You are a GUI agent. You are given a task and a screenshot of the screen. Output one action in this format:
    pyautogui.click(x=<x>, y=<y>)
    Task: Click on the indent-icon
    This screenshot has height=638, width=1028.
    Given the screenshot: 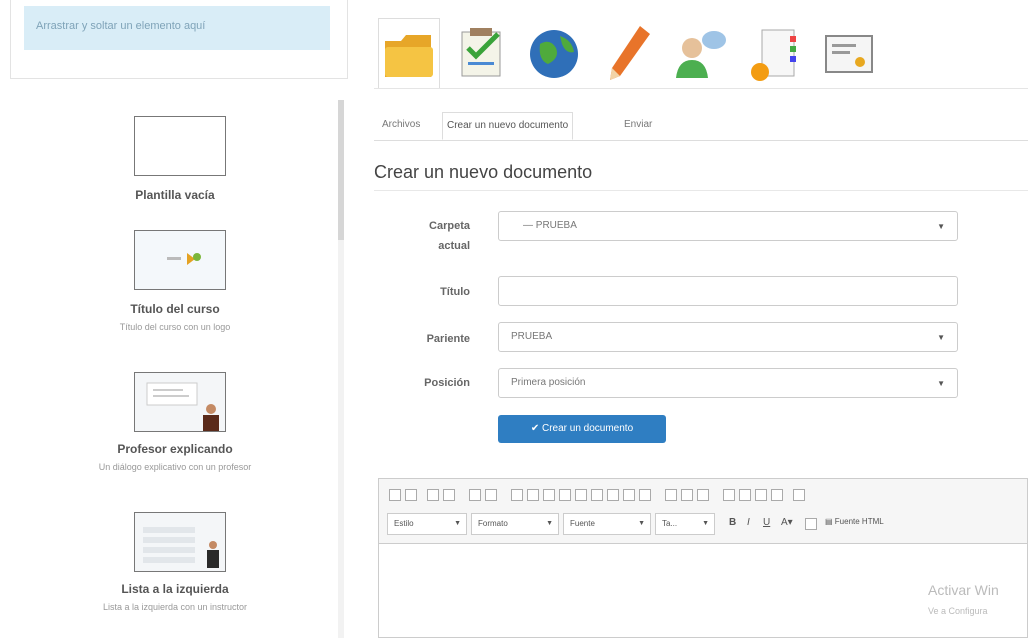 What is the action you would take?
    pyautogui.click(x=703, y=495)
    